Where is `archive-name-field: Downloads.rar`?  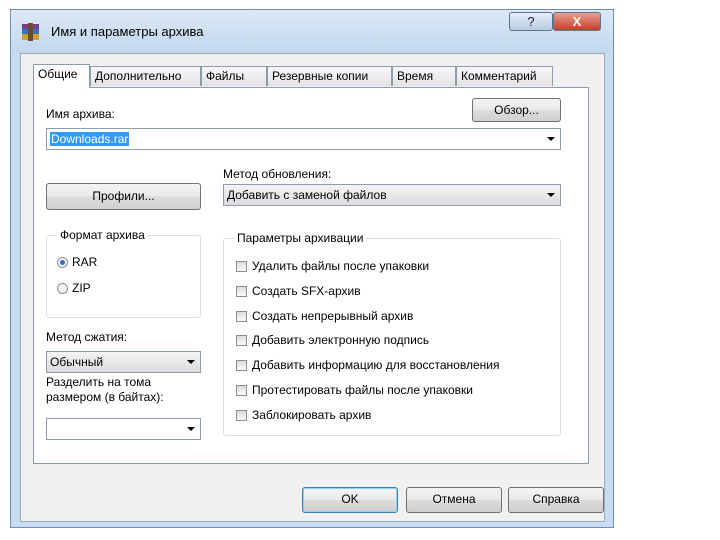 archive-name-field: Downloads.rar is located at coordinates (303, 139).